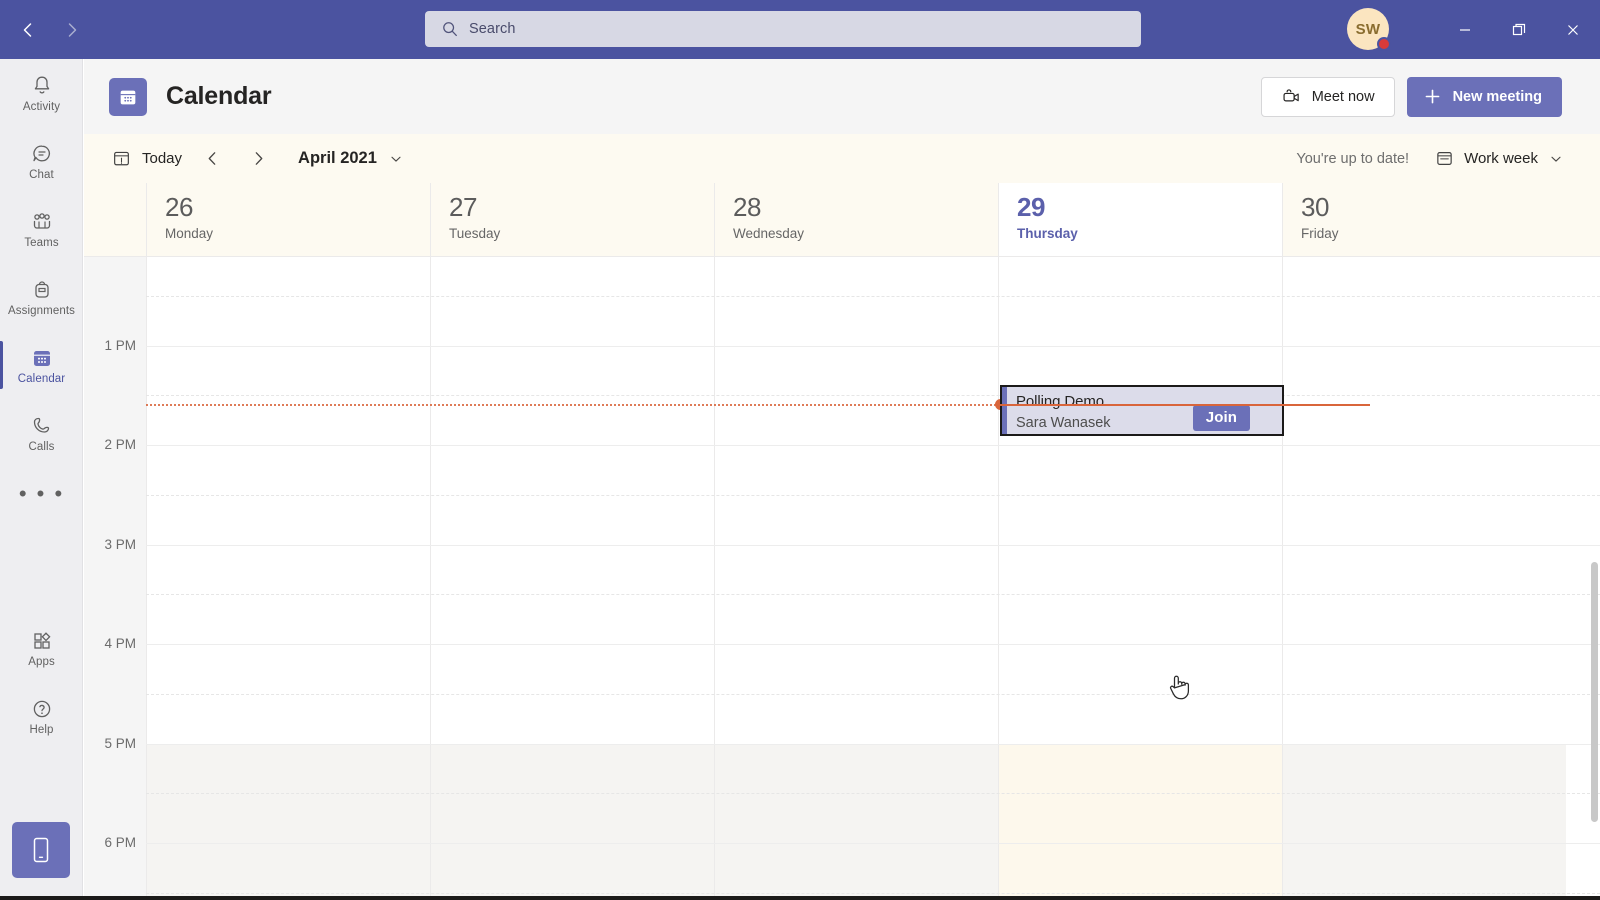 This screenshot has height=900, width=1600. I want to click on previous-week-button, so click(212, 159).